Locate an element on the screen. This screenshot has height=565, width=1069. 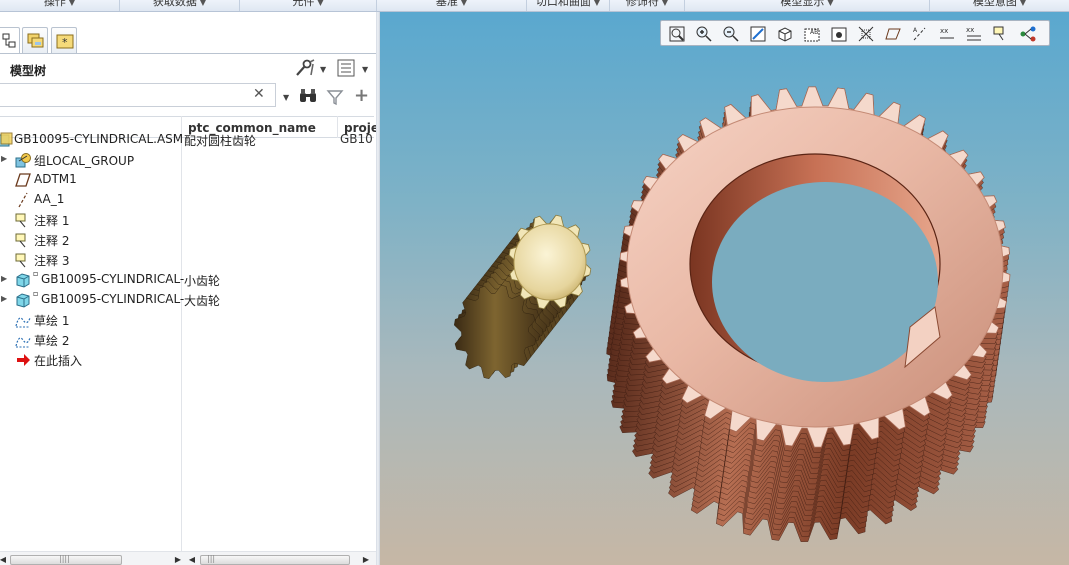
refit-button is located at coordinates (677, 34).